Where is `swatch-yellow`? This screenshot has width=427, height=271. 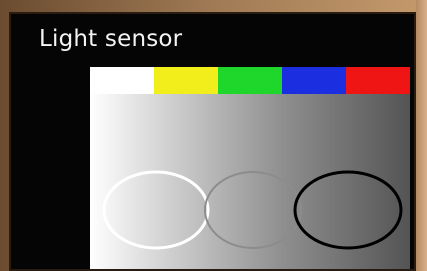 swatch-yellow is located at coordinates (186, 80).